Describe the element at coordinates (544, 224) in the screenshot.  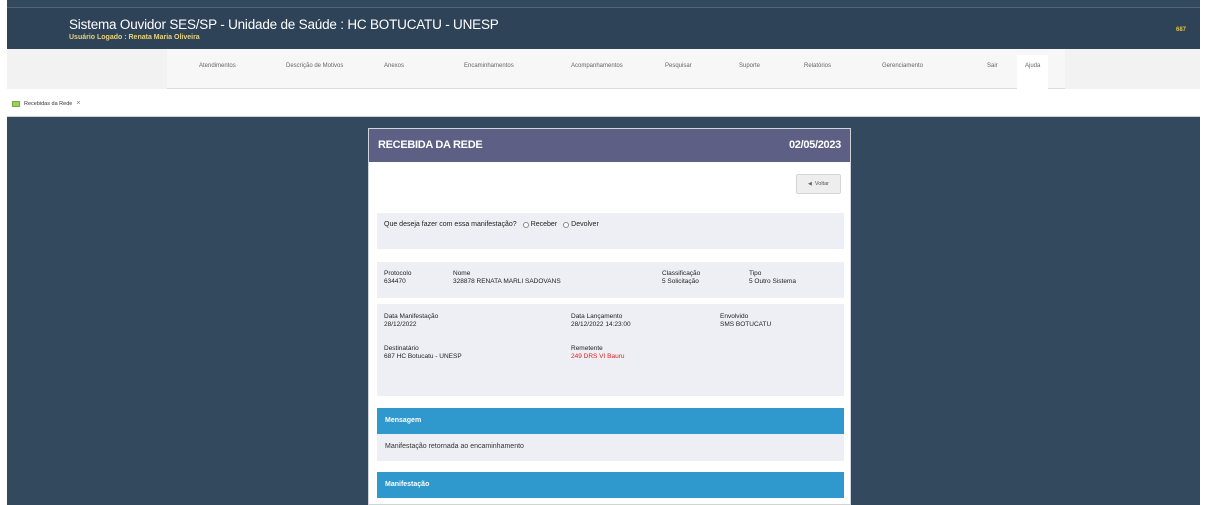
I see `receber-label: Receber` at that location.